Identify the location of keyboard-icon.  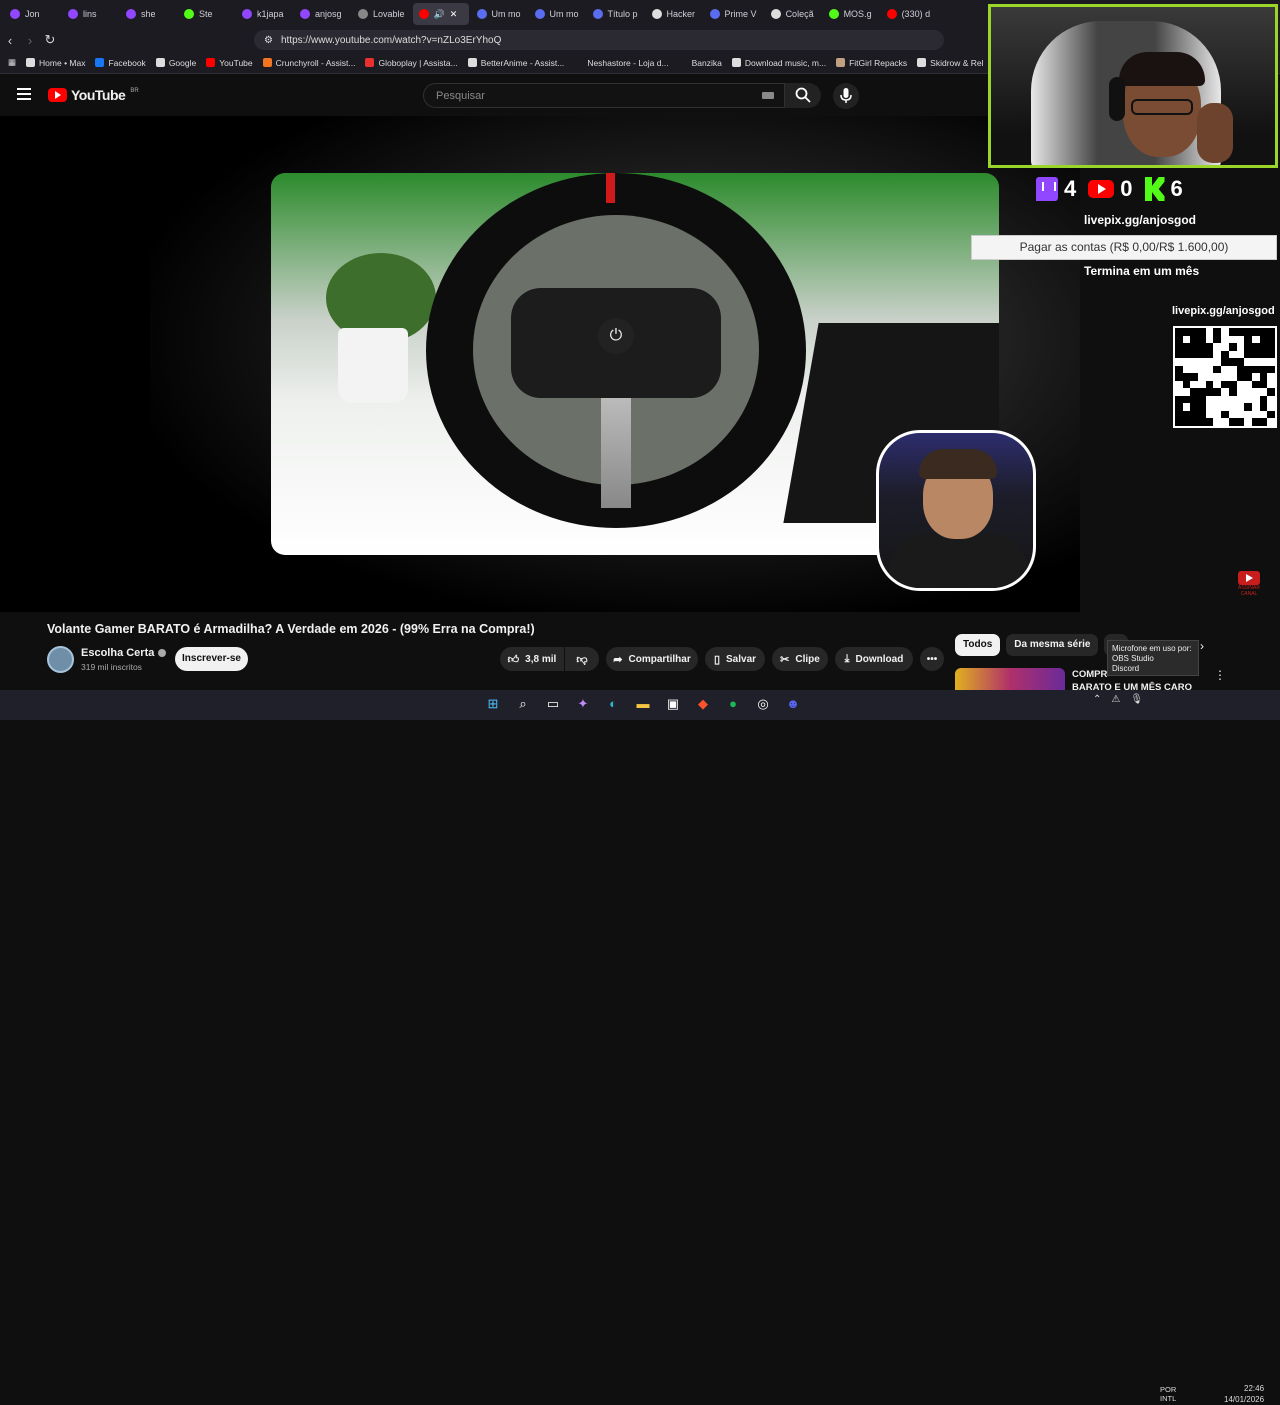
(768, 95).